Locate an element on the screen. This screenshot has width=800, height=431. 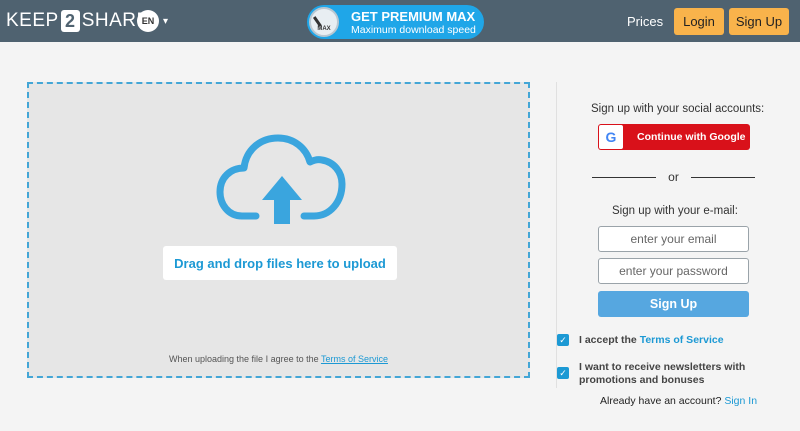
social-signup-title: Sign up with your social accounts: is located at coordinates (678, 109).